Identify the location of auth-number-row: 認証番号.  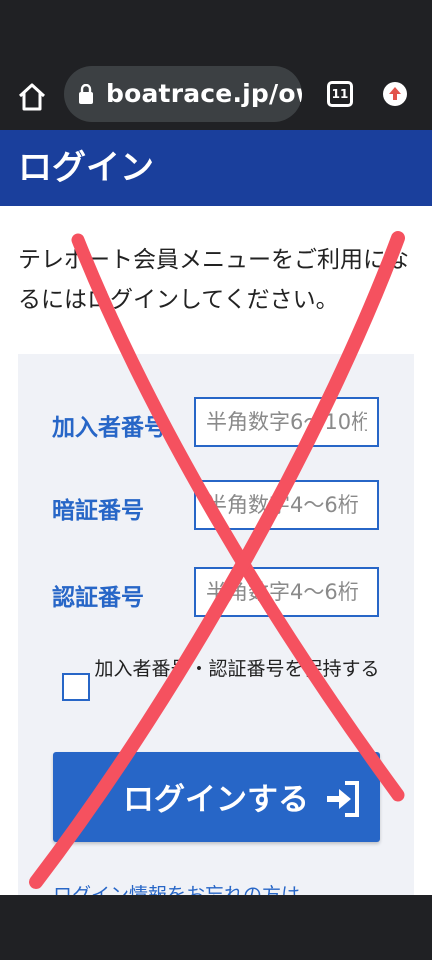
(216, 594).